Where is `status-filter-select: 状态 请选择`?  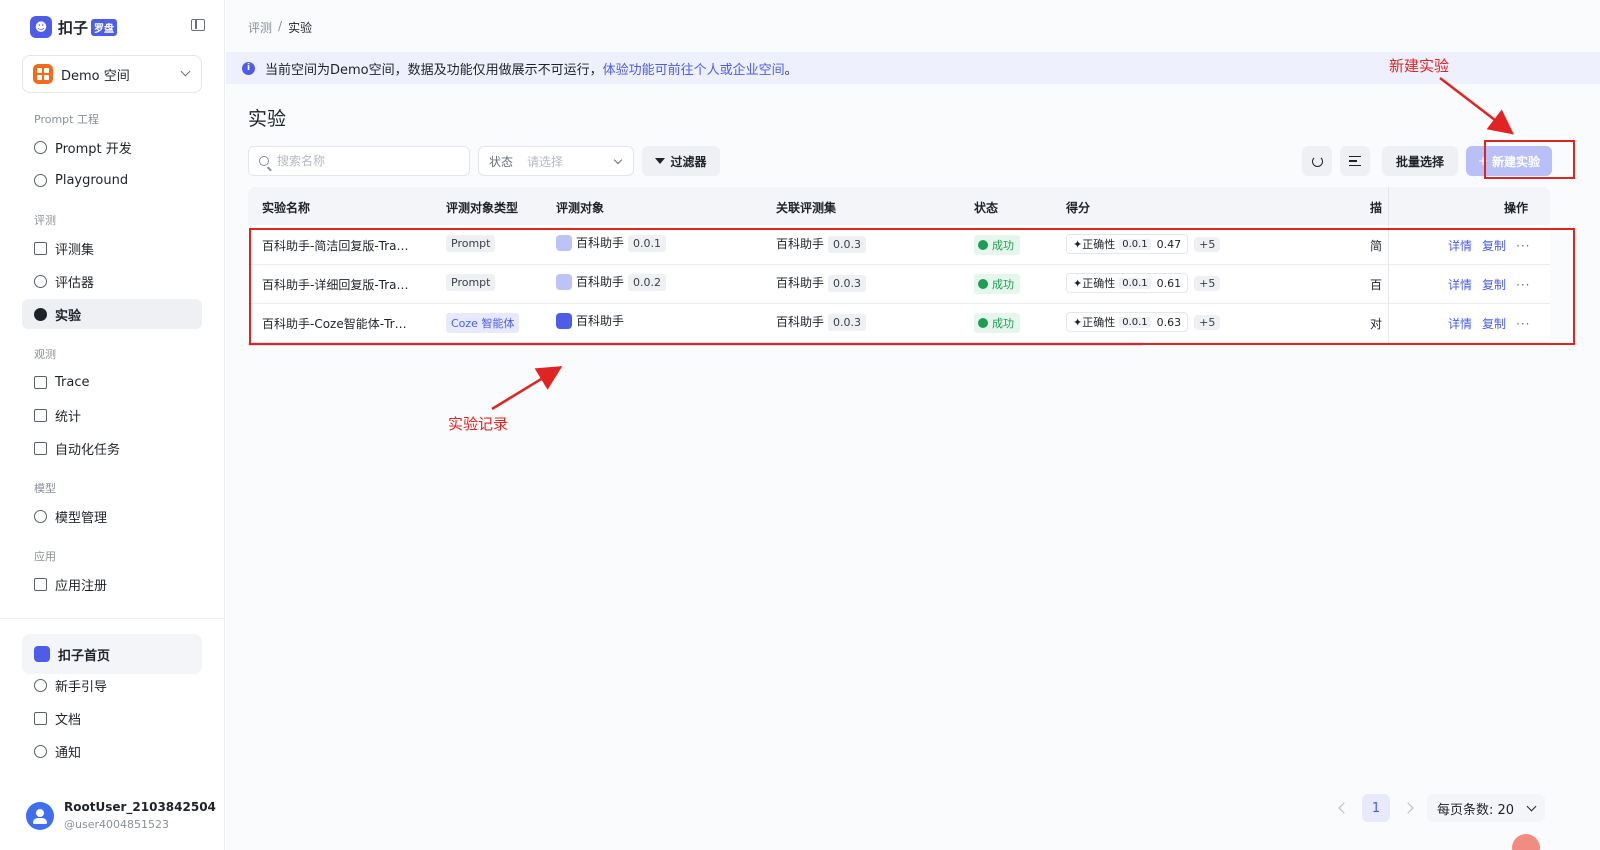
status-filter-select: 状态 请选择 is located at coordinates (556, 161).